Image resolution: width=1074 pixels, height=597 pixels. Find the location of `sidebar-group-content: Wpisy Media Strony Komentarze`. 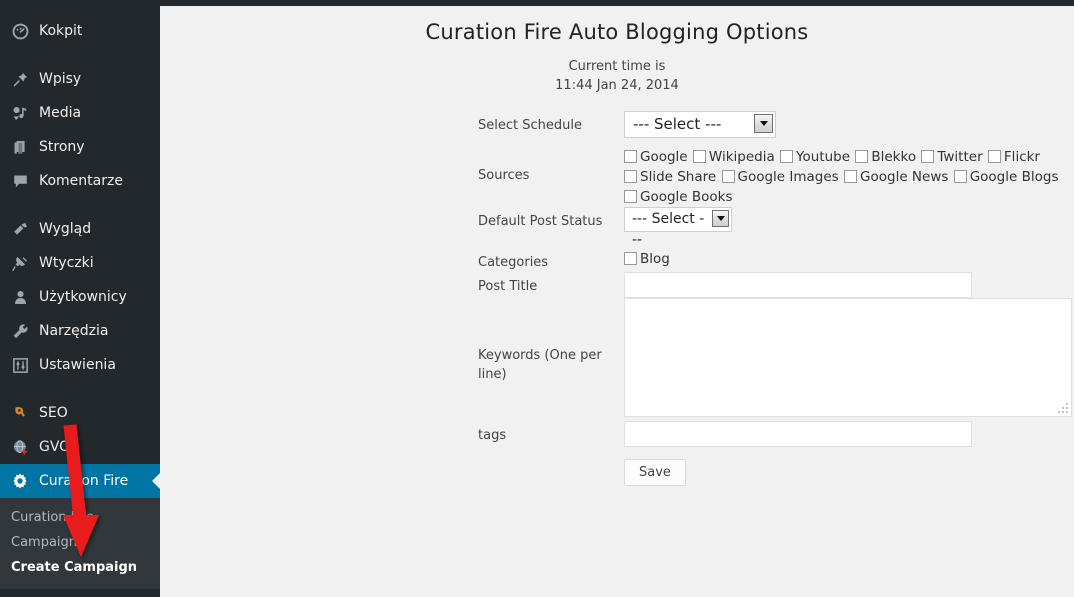

sidebar-group-content: Wpisy Media Strony Komentarze is located at coordinates (80, 130).